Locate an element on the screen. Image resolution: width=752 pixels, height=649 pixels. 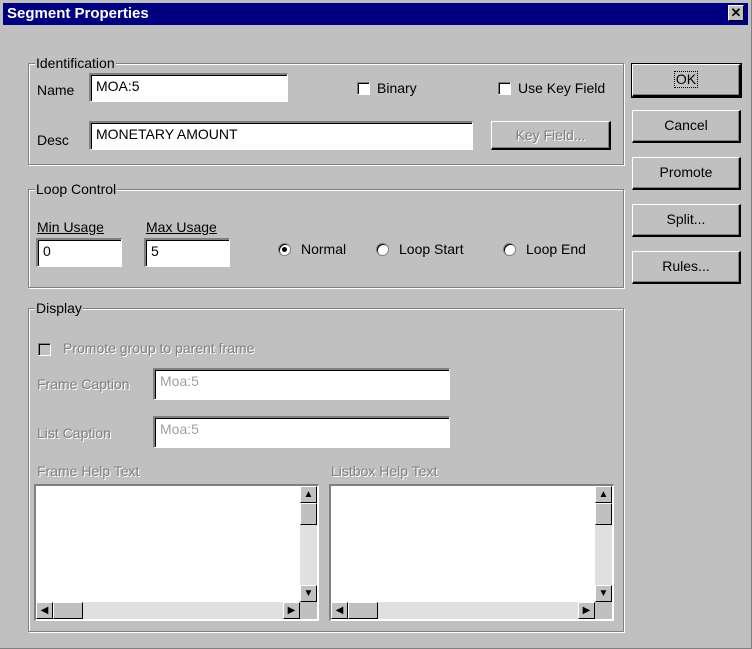
radio-loop-start-label: Loop Start is located at coordinates (431, 249).